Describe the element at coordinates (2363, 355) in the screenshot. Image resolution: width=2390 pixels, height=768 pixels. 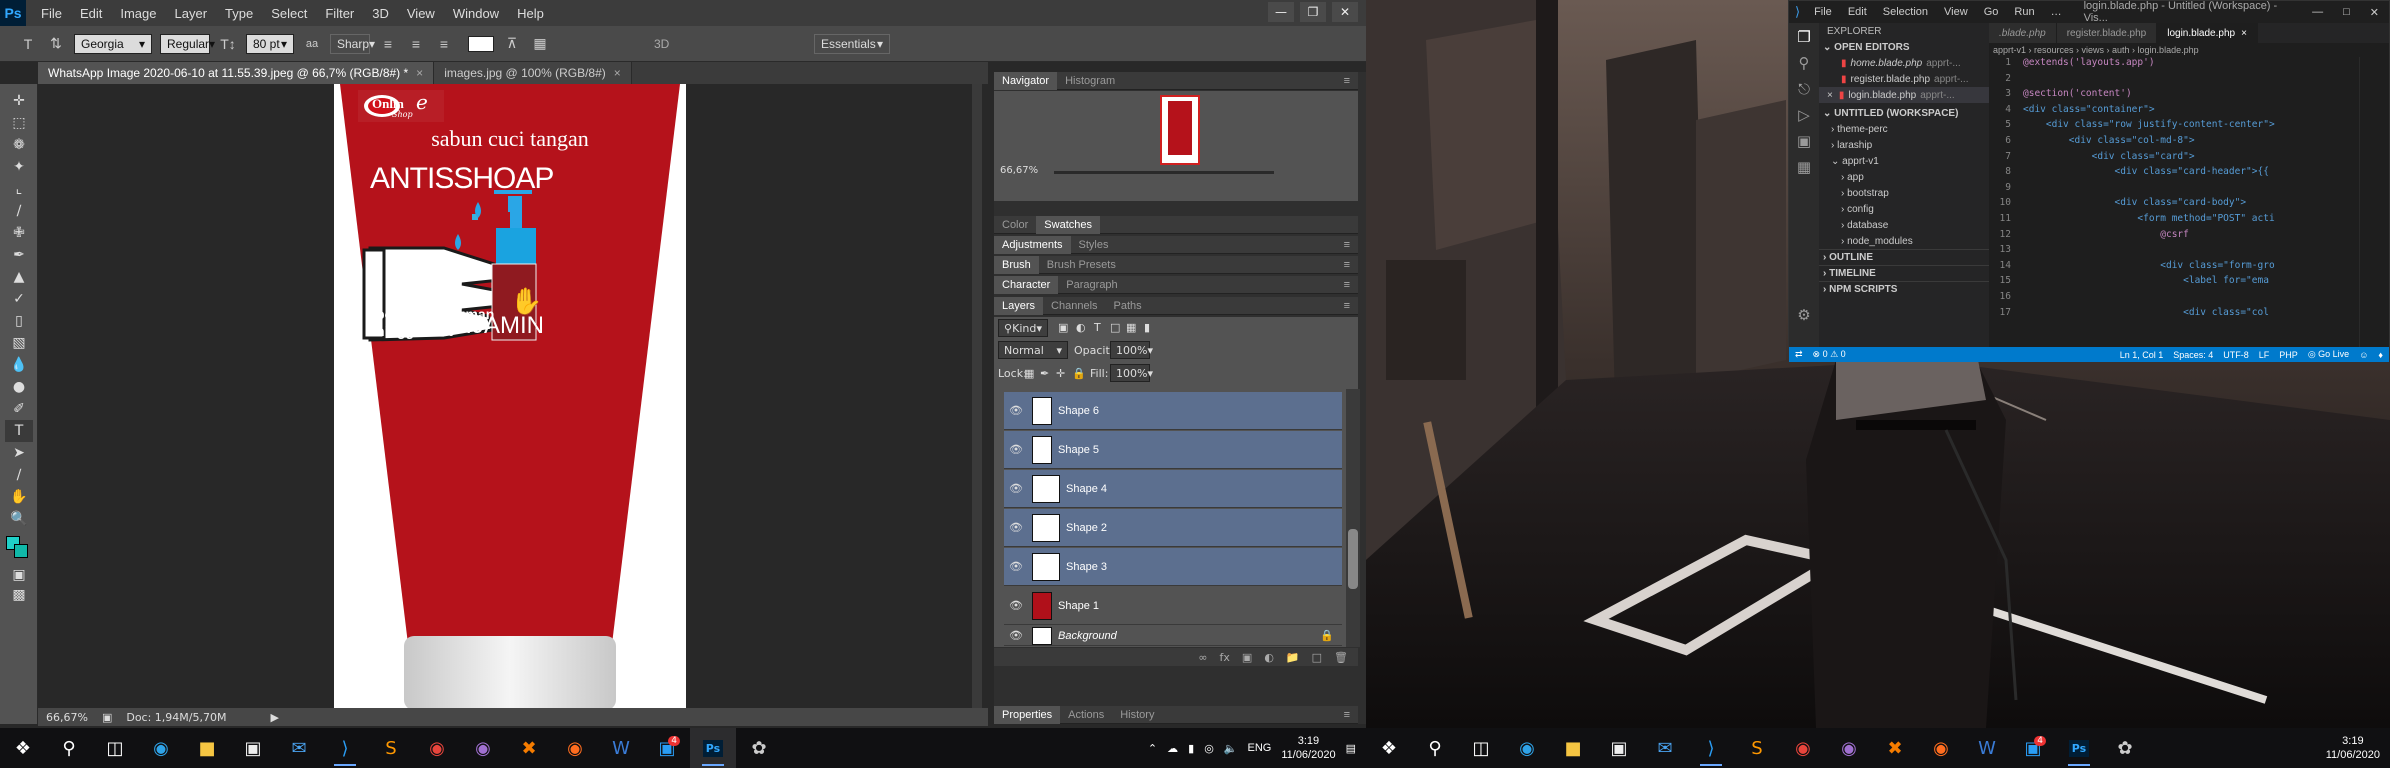
I see `feedback-icon: ☺` at that location.